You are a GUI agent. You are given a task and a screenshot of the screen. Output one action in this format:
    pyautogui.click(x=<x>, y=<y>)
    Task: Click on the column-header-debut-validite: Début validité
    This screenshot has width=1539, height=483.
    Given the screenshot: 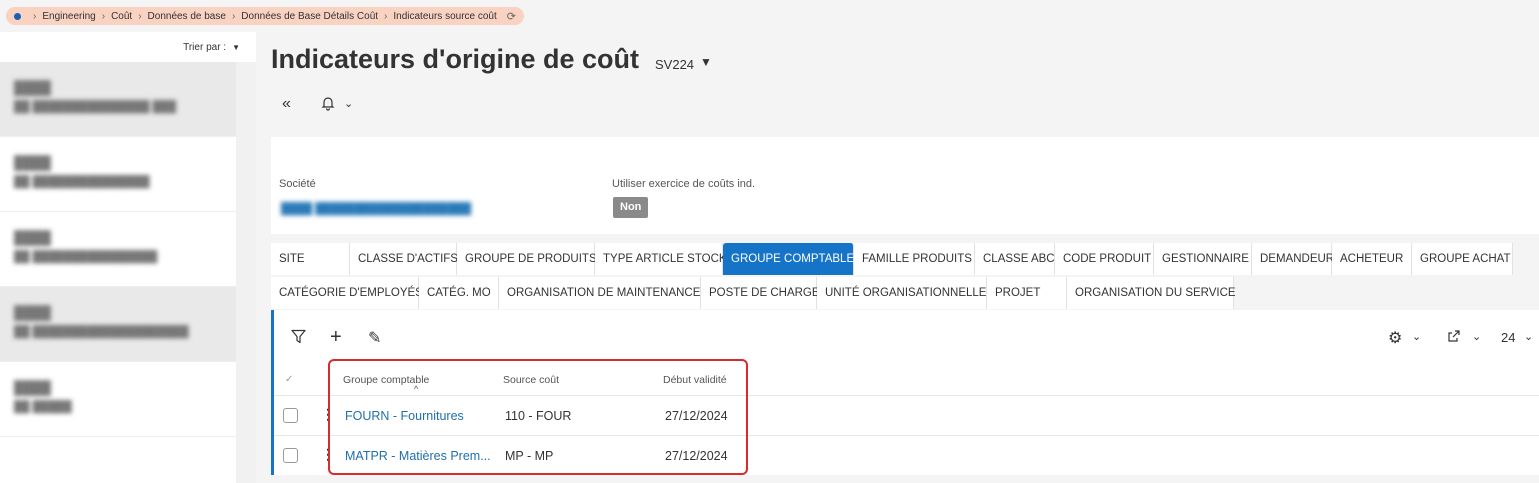 What is the action you would take?
    pyautogui.click(x=695, y=380)
    